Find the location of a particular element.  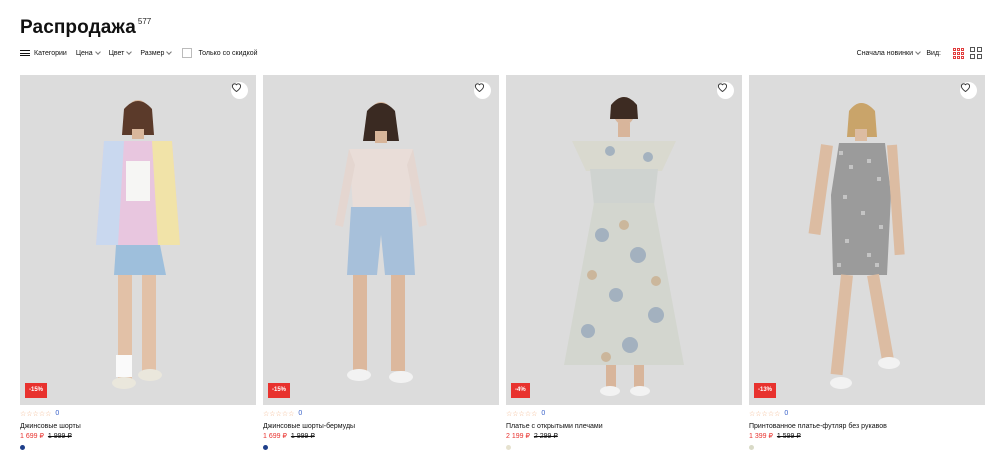

filter-color-label: Цвет is located at coordinates (116, 53).